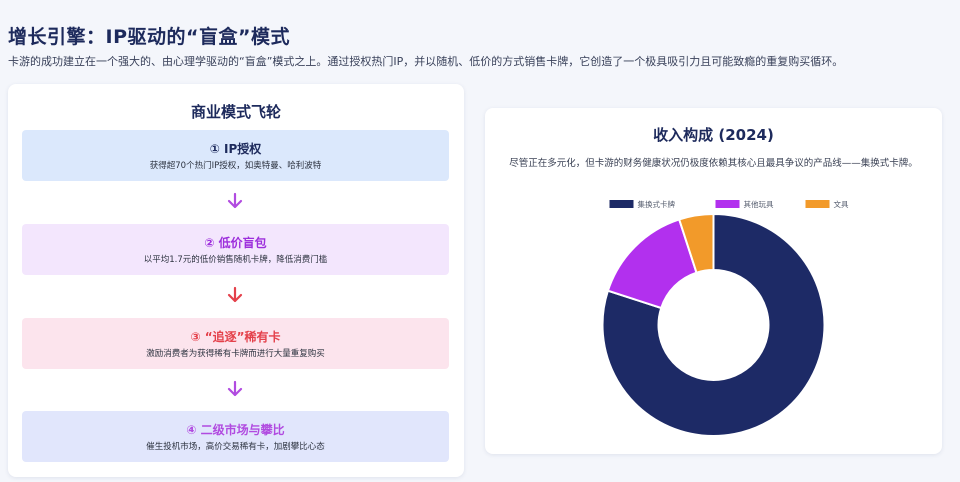  Describe the element at coordinates (235, 447) in the screenshot. I see `step-desc: 催生投机市场，高价交易稀有卡，加剧攀比心态` at that location.